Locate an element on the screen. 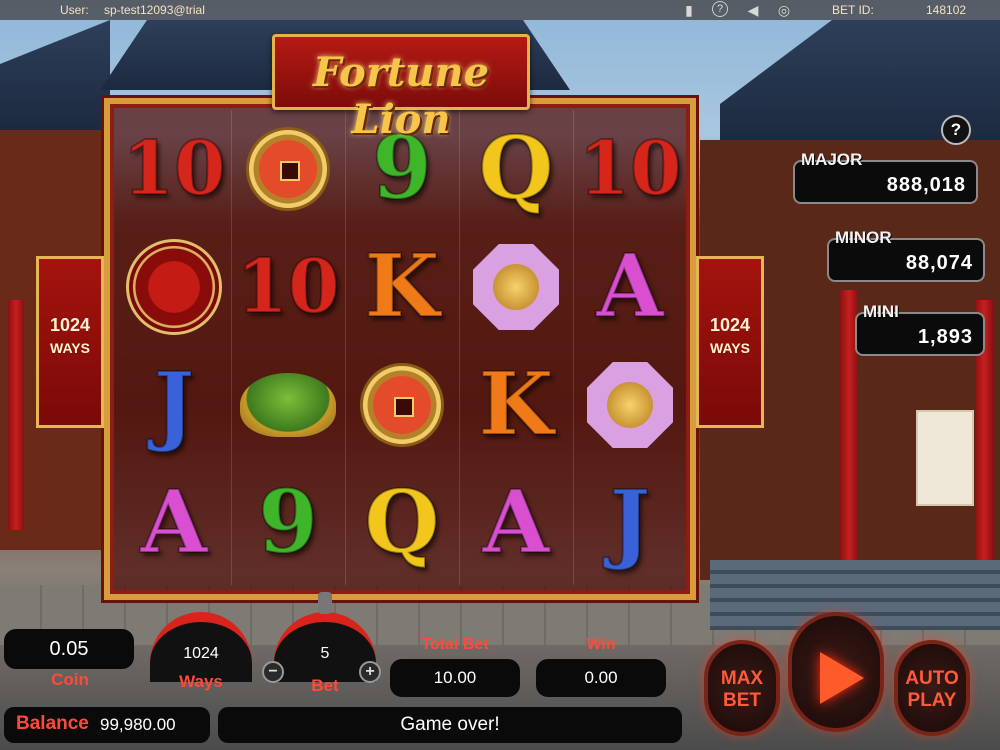  left-pillar is located at coordinates (16, 415).